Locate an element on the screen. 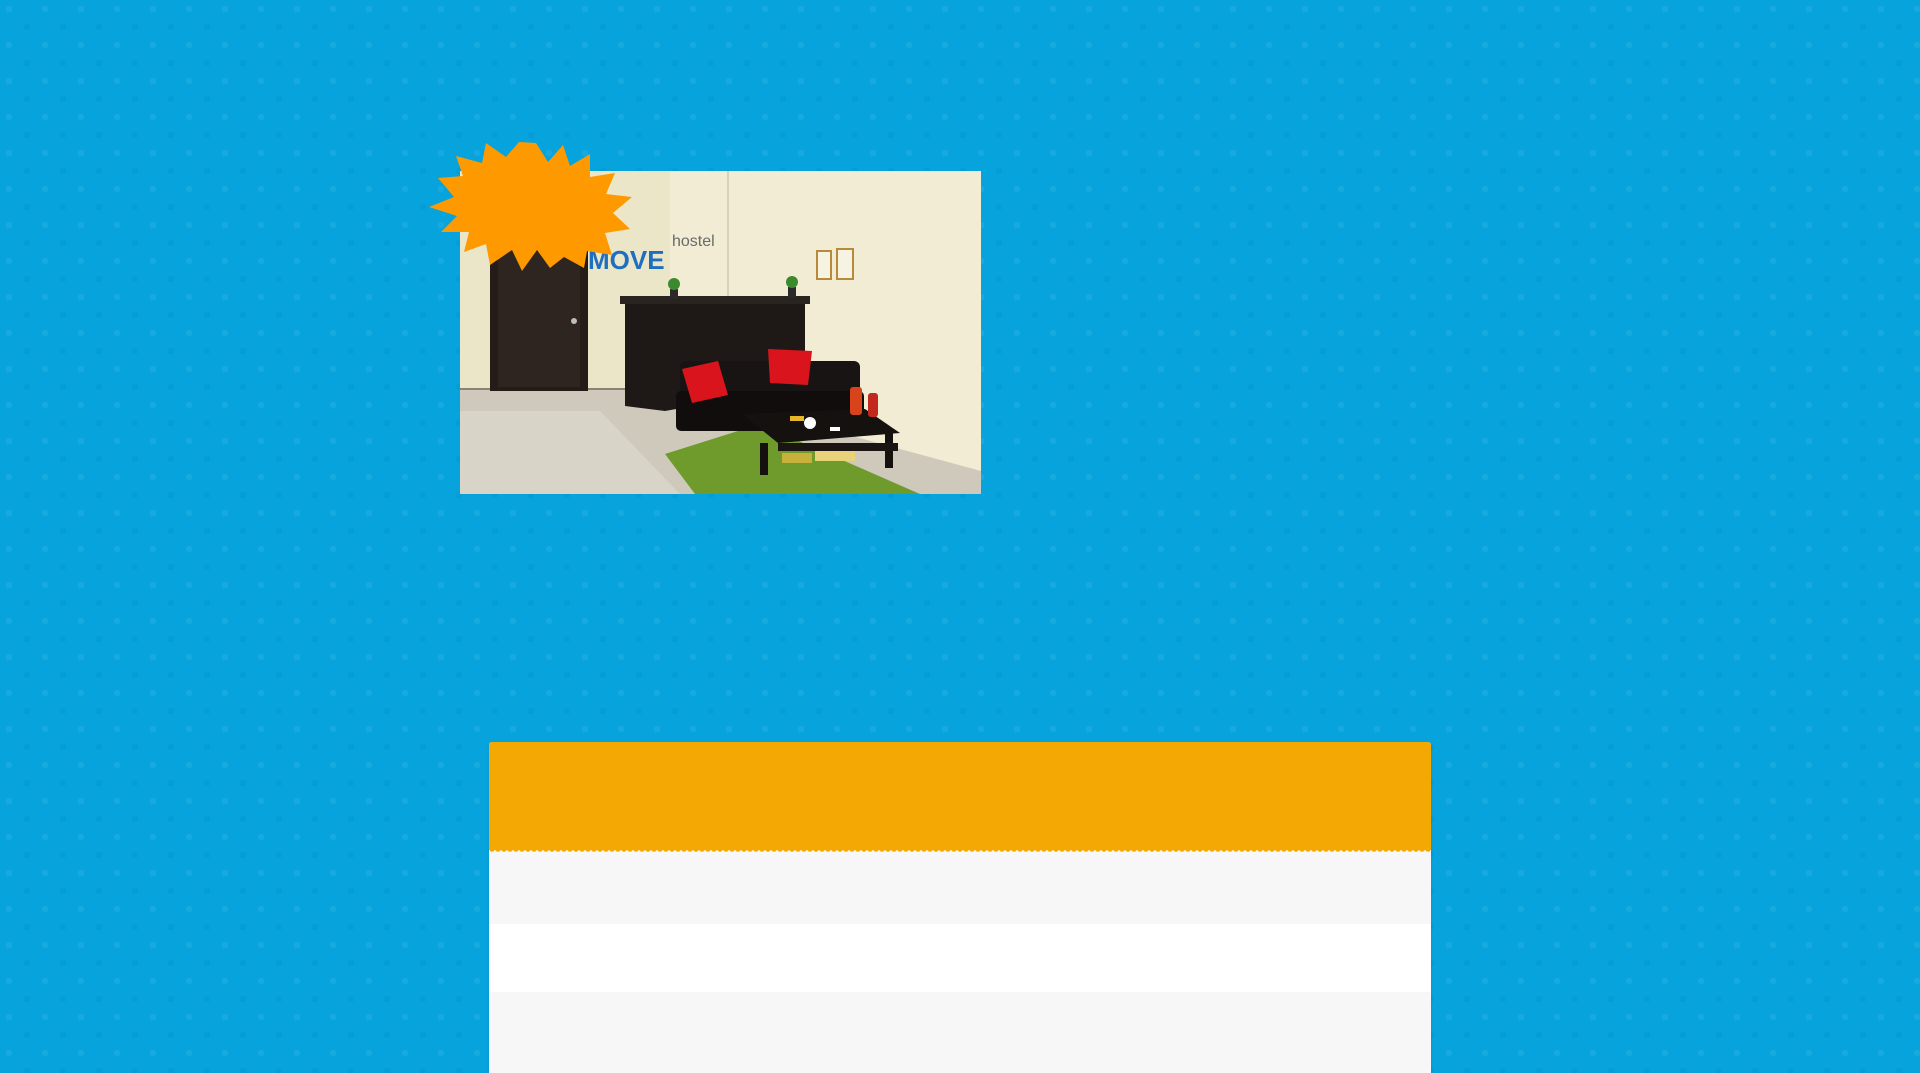  starburst-badge is located at coordinates (530, 206).